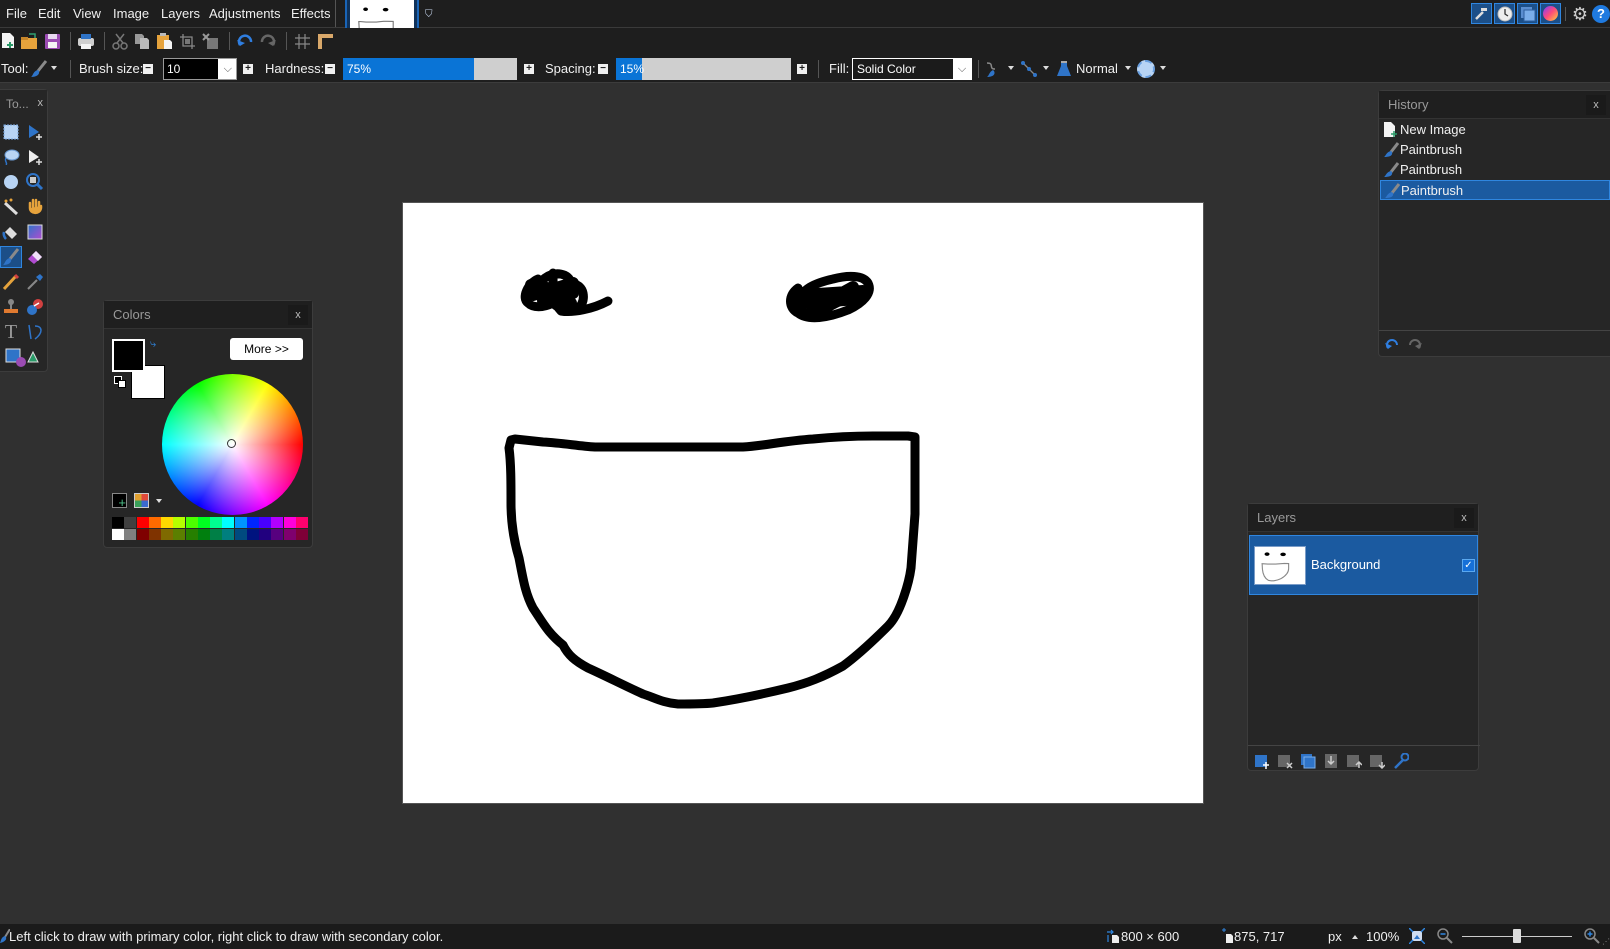 The image size is (1610, 949). Describe the element at coordinates (1517, 936) in the screenshot. I see `zoom-slider-thumb` at that location.